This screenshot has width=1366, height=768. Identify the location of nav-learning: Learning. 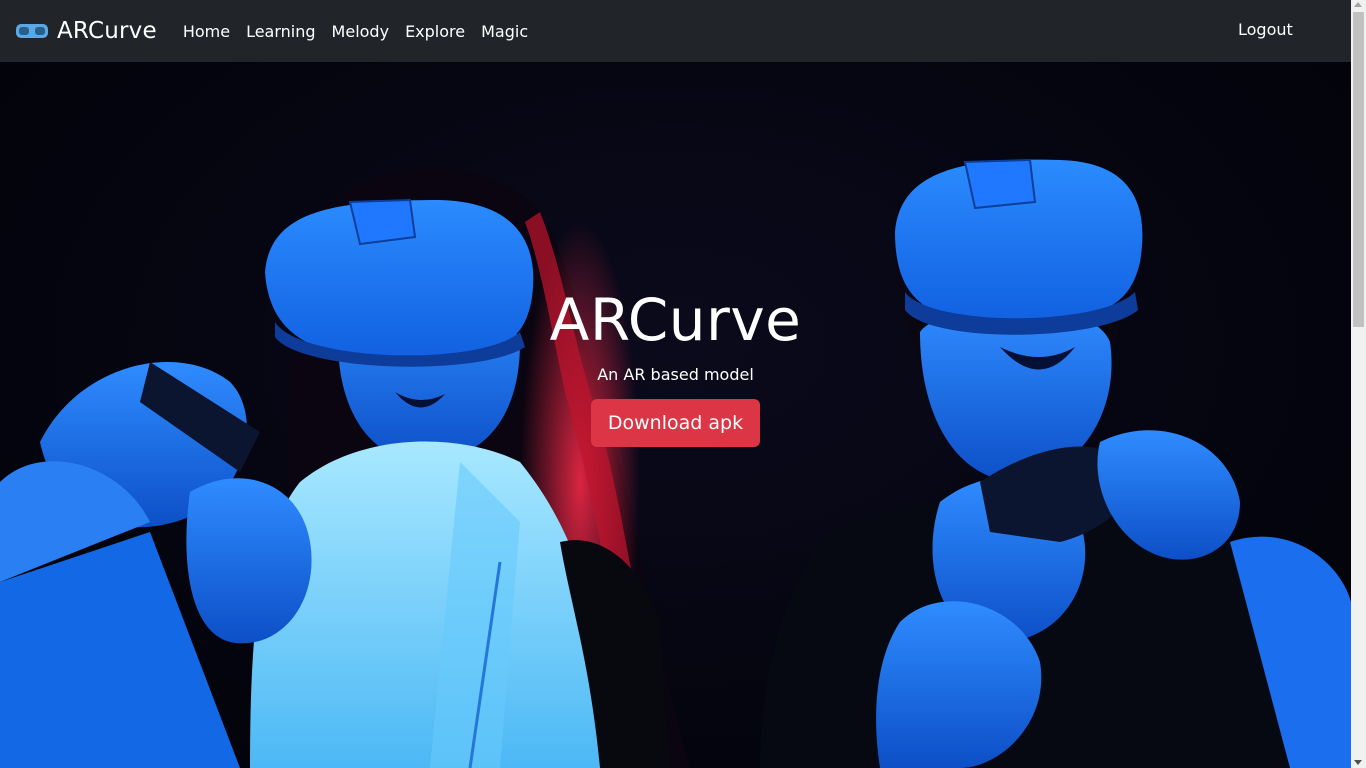
(280, 31).